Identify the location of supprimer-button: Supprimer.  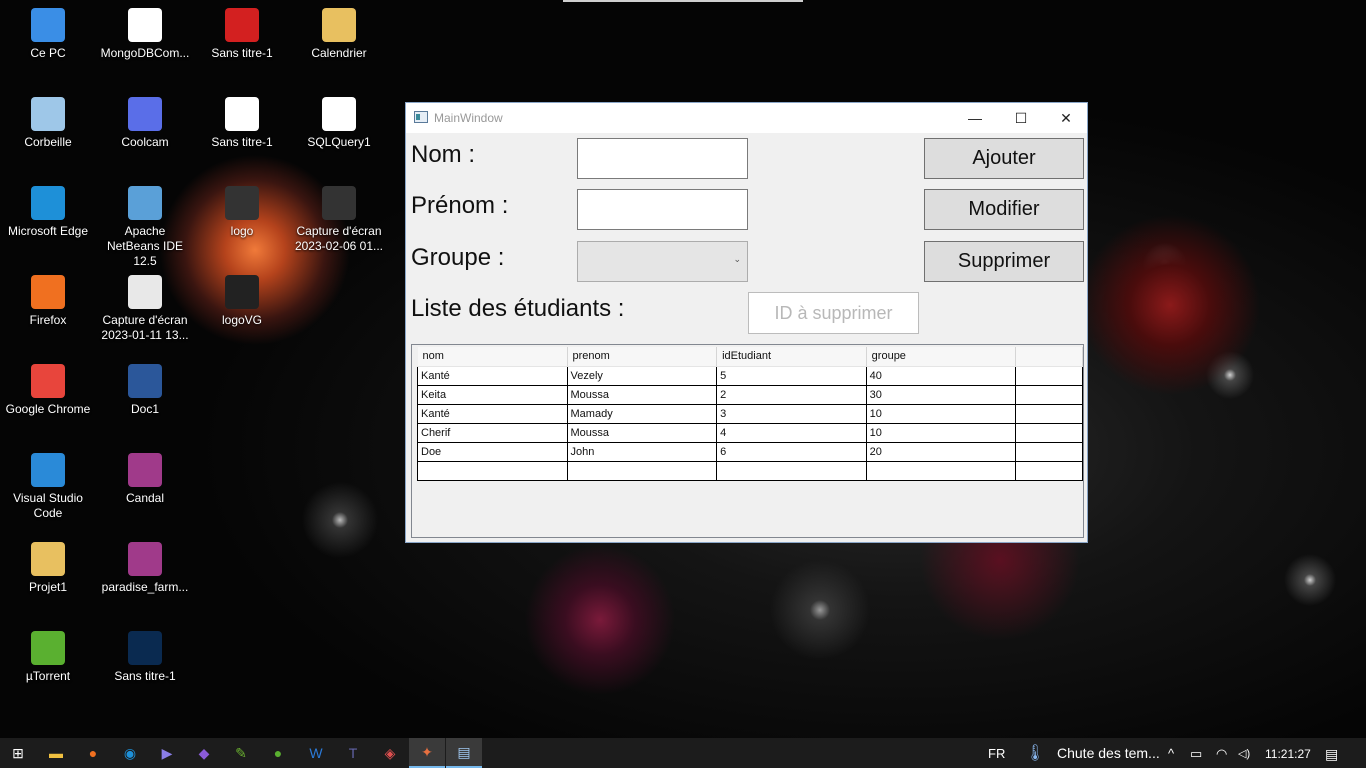
(1004, 261).